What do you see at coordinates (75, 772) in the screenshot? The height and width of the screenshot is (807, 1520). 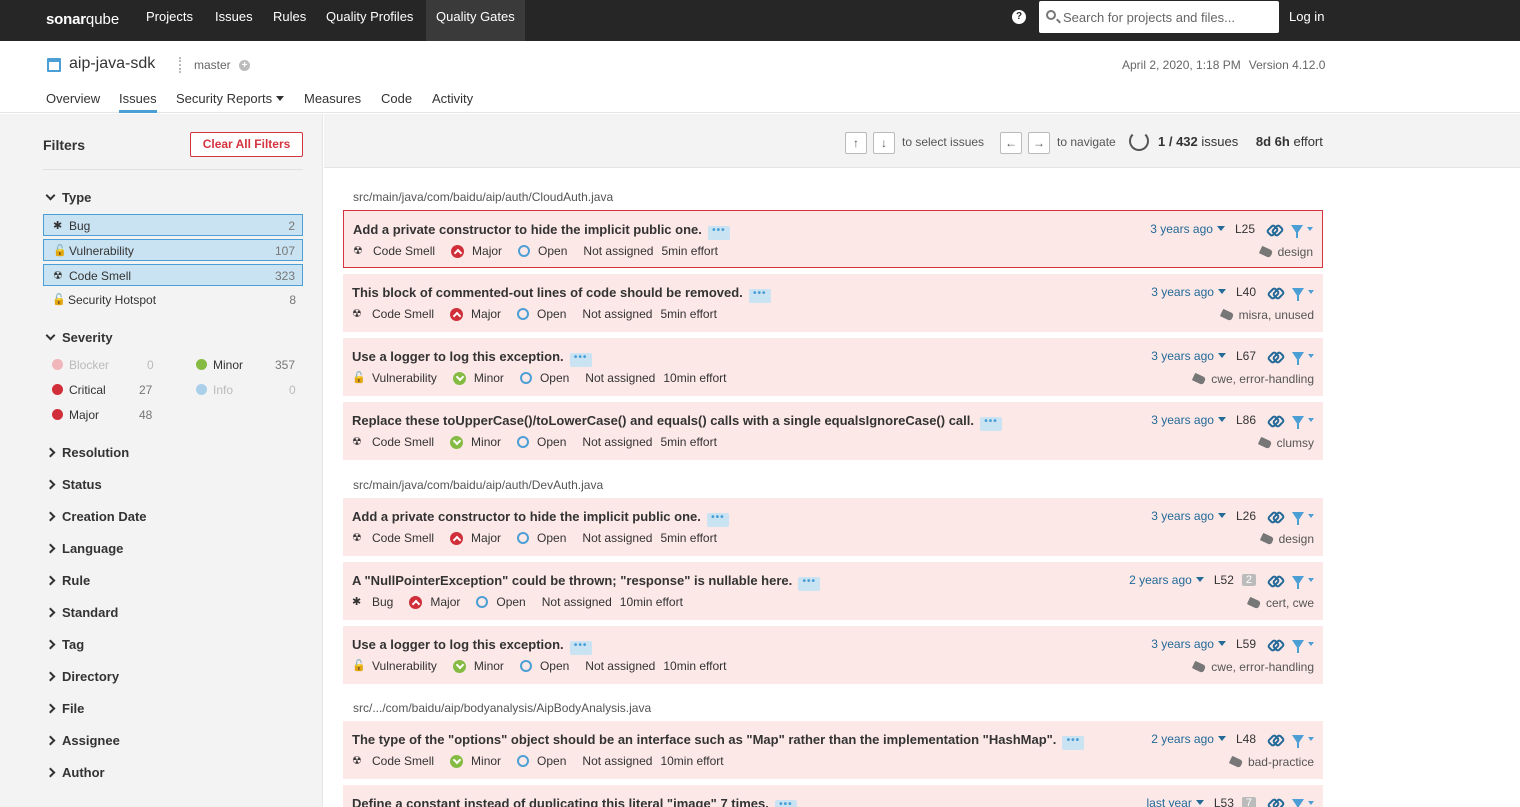 I see `facet-header-author: Author` at bounding box center [75, 772].